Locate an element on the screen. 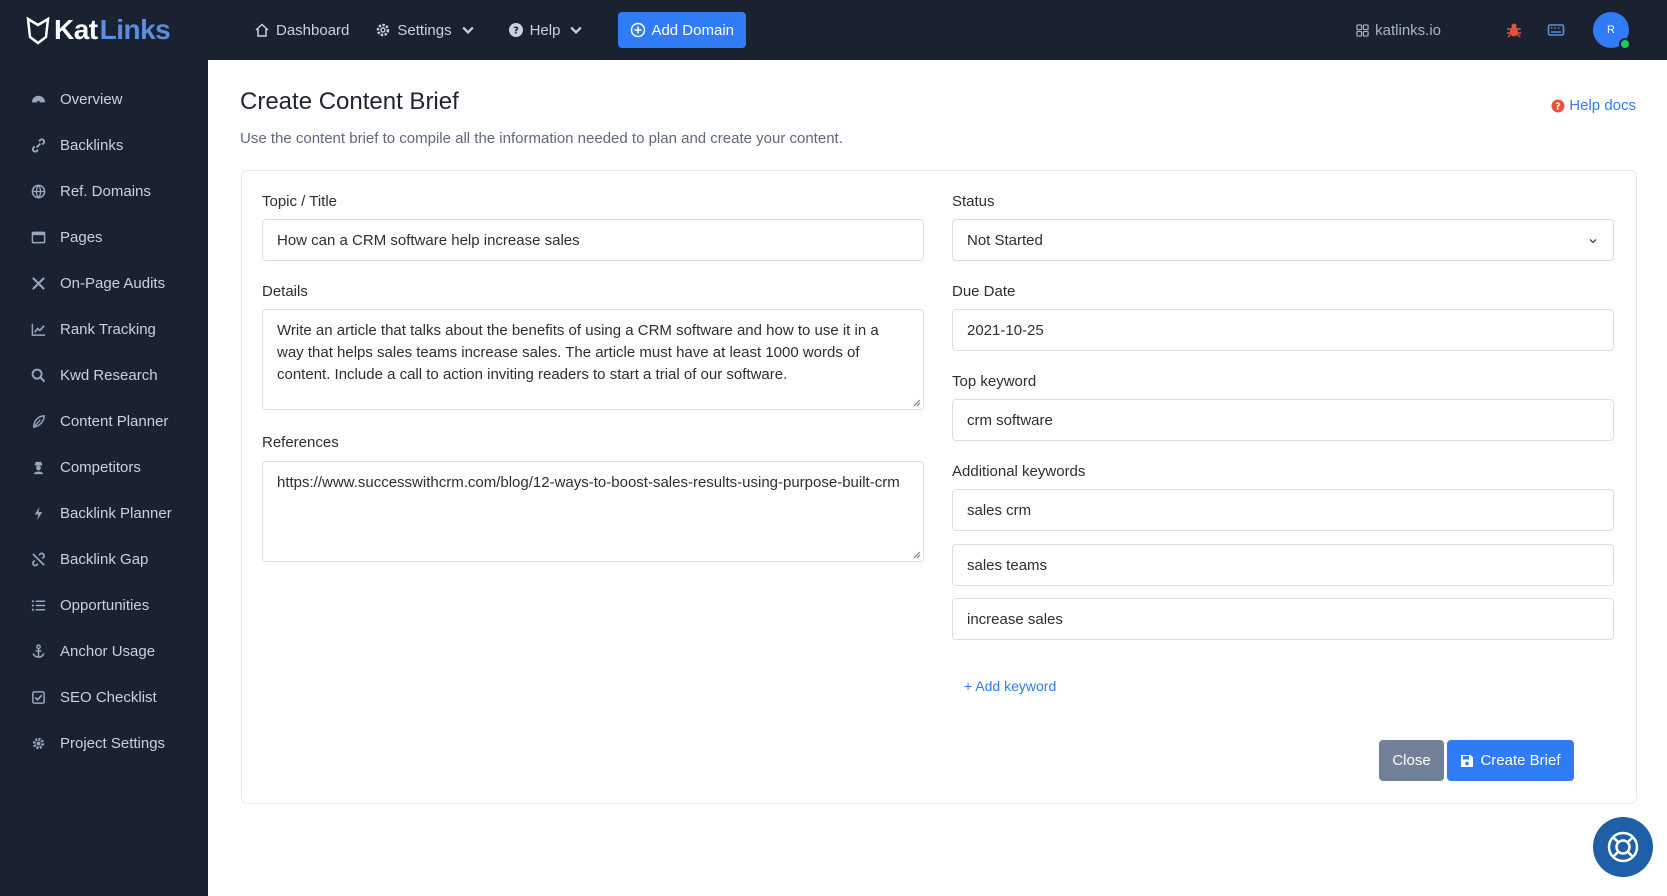  brand-logo: Kat Links is located at coordinates (104, 30).